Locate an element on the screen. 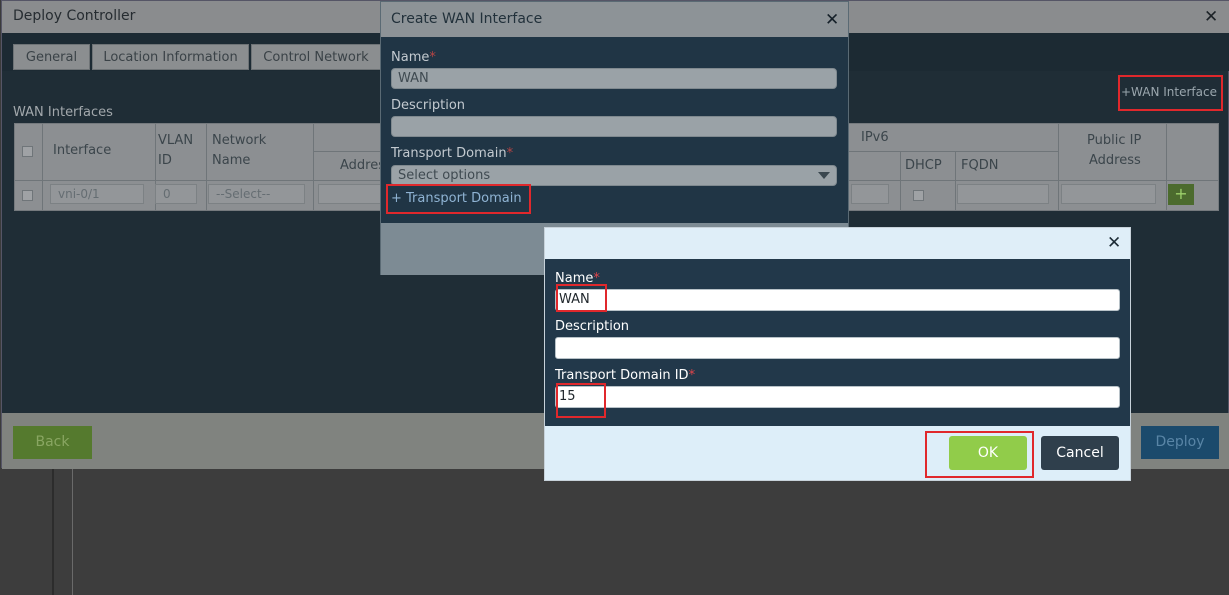 The image size is (1229, 595). column-header-network-name: Network is located at coordinates (239, 140).